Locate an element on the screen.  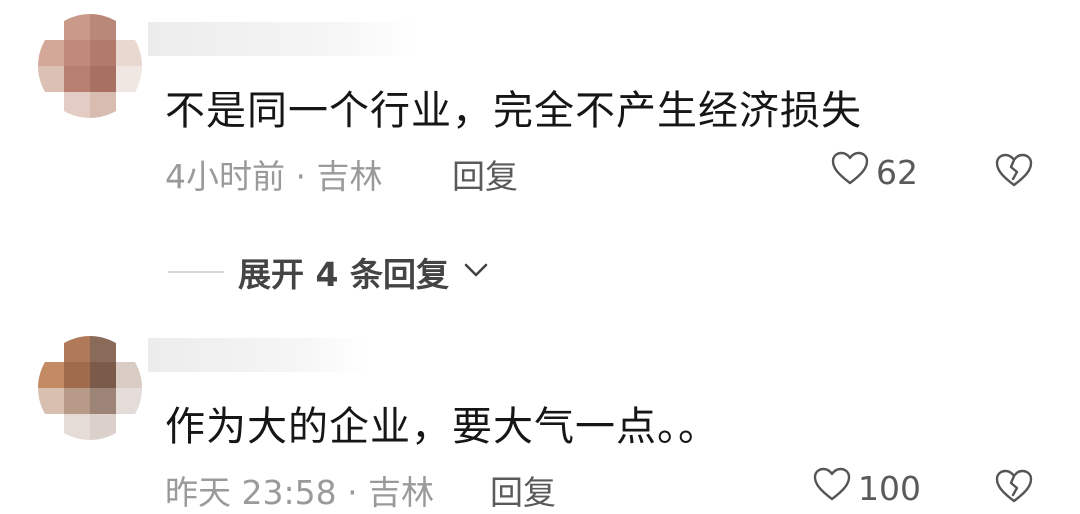
like-count: 62 is located at coordinates (897, 172).